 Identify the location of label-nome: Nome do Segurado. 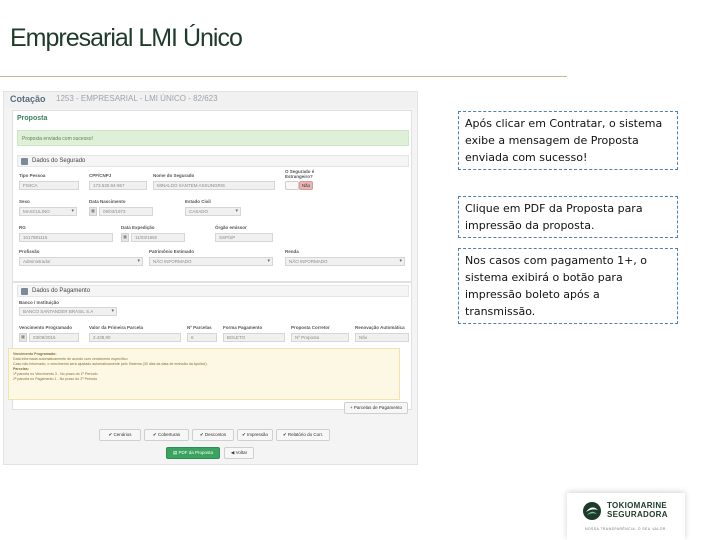
(174, 175).